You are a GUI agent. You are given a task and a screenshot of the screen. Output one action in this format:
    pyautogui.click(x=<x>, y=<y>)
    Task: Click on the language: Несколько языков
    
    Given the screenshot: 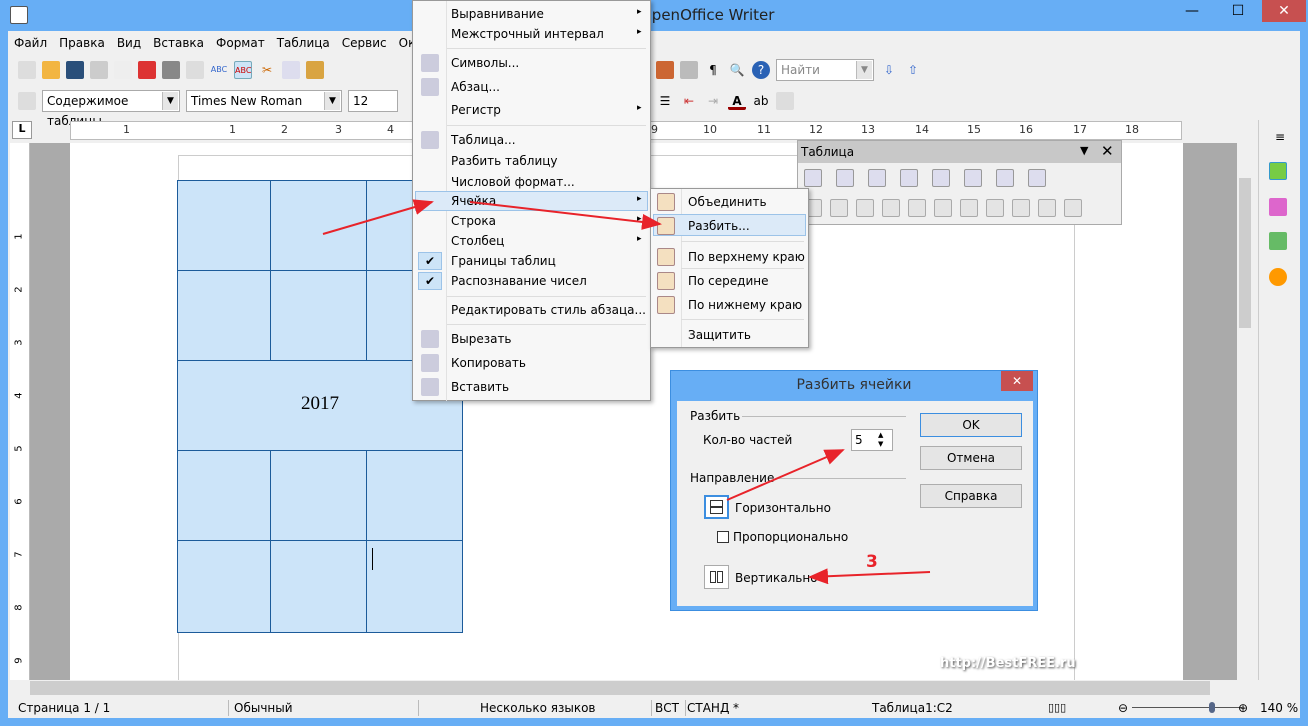 What is the action you would take?
    pyautogui.click(x=537, y=708)
    